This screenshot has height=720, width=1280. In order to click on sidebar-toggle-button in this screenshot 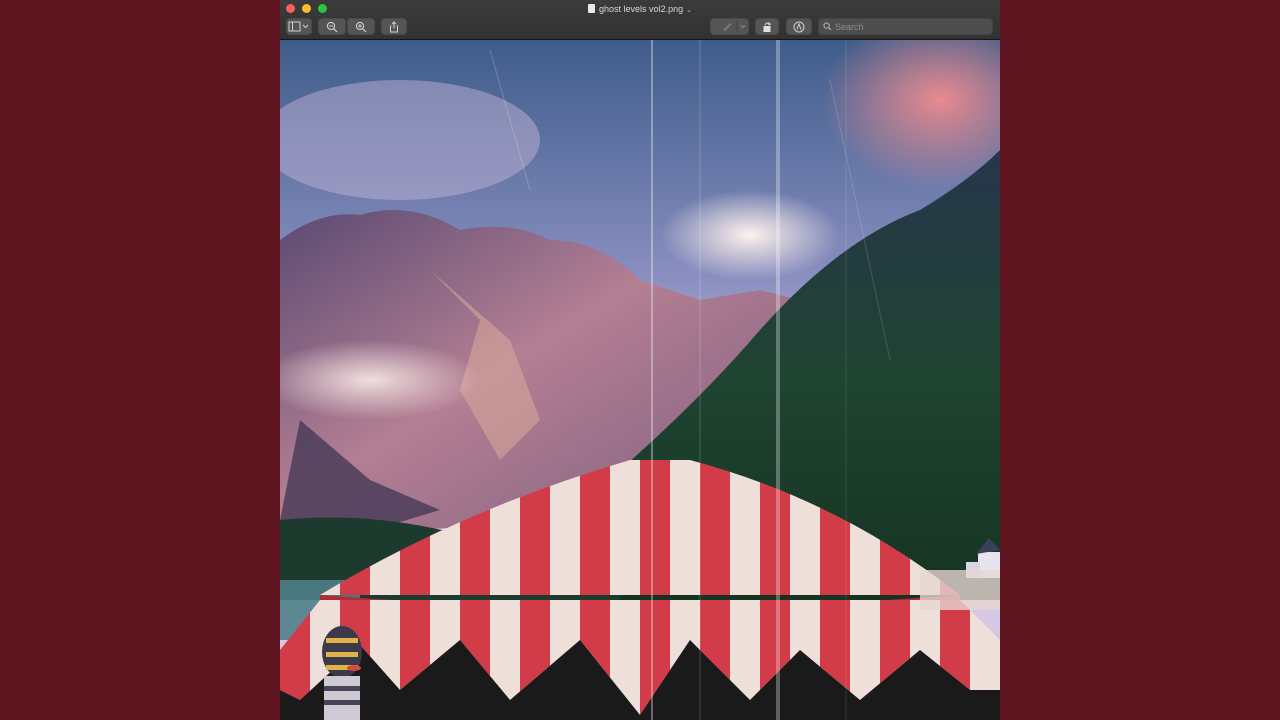, I will do `click(299, 26)`.